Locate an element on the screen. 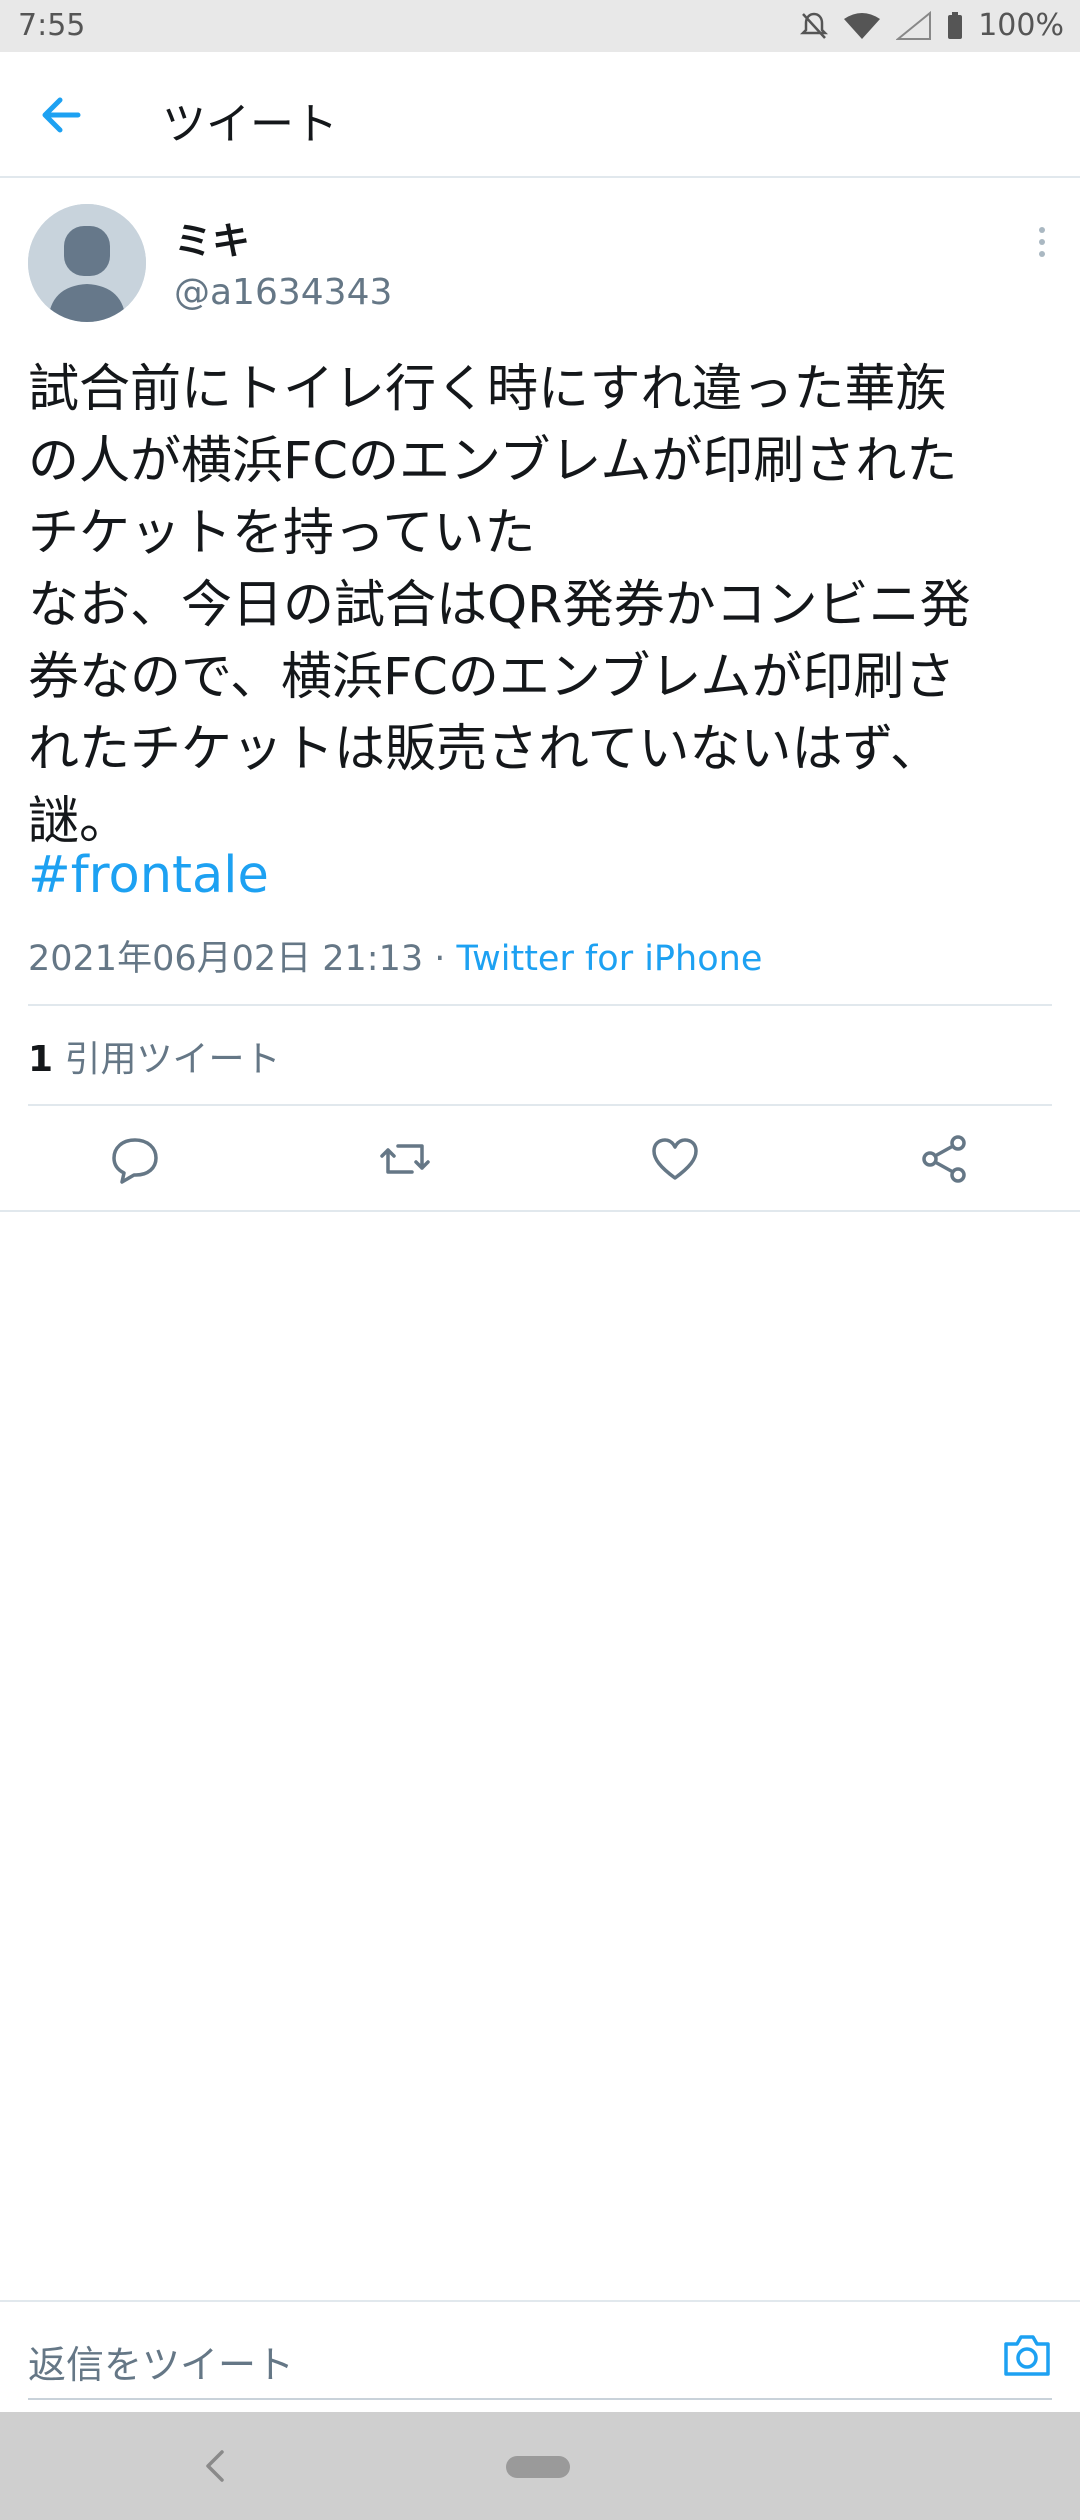  status-bar: 7:55 100% is located at coordinates (540, 26).